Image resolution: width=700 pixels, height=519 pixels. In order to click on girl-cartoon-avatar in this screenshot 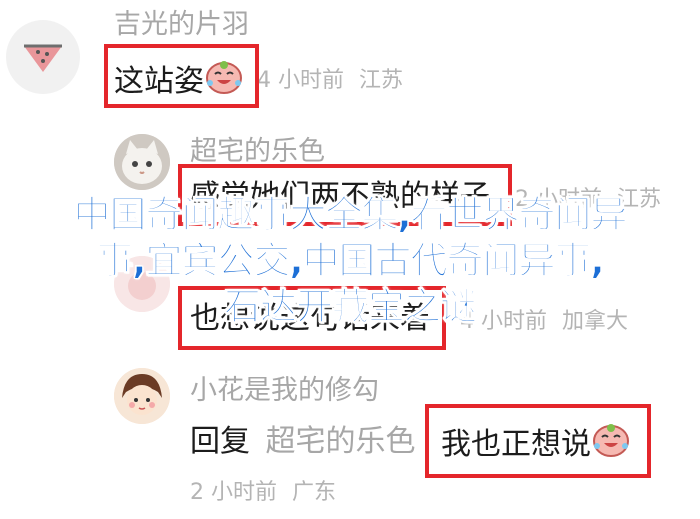, I will do `click(142, 396)`.